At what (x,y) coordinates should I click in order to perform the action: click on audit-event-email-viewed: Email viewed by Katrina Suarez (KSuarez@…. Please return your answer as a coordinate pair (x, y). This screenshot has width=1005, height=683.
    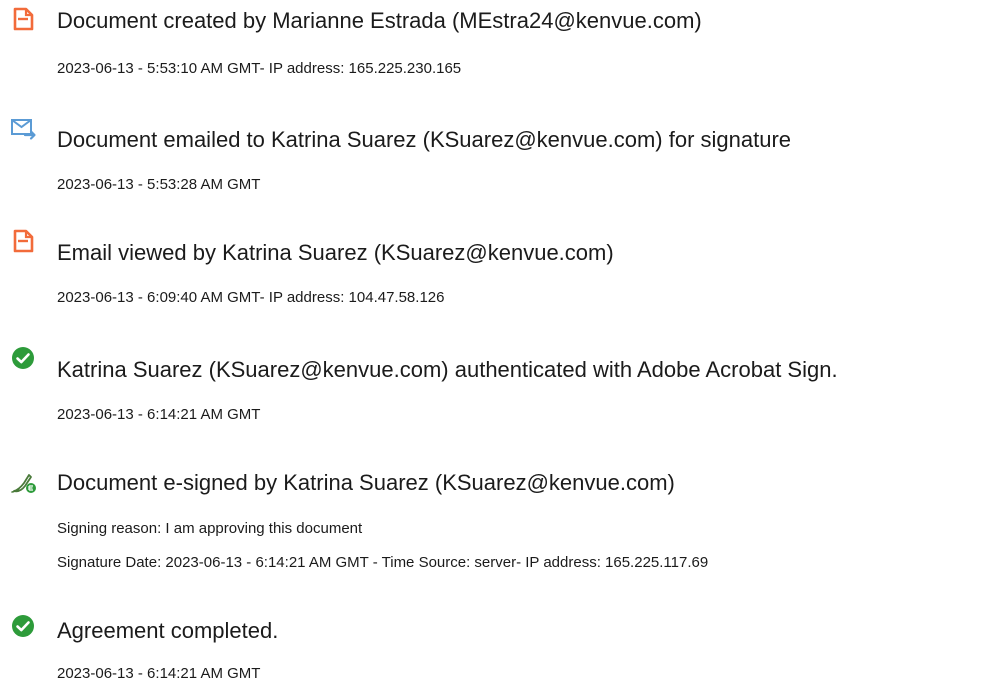
    Looking at the image, I should click on (502, 268).